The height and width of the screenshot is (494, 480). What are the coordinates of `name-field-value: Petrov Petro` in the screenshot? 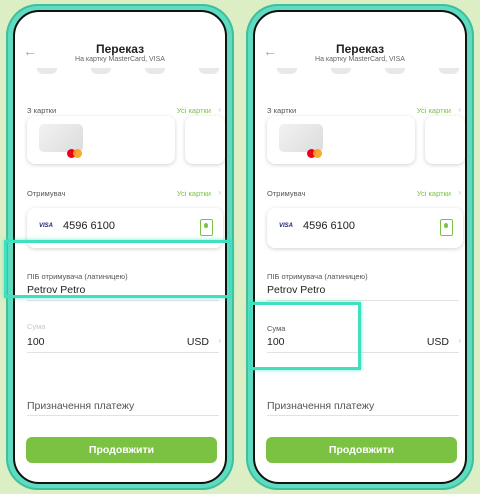 It's located at (296, 290).